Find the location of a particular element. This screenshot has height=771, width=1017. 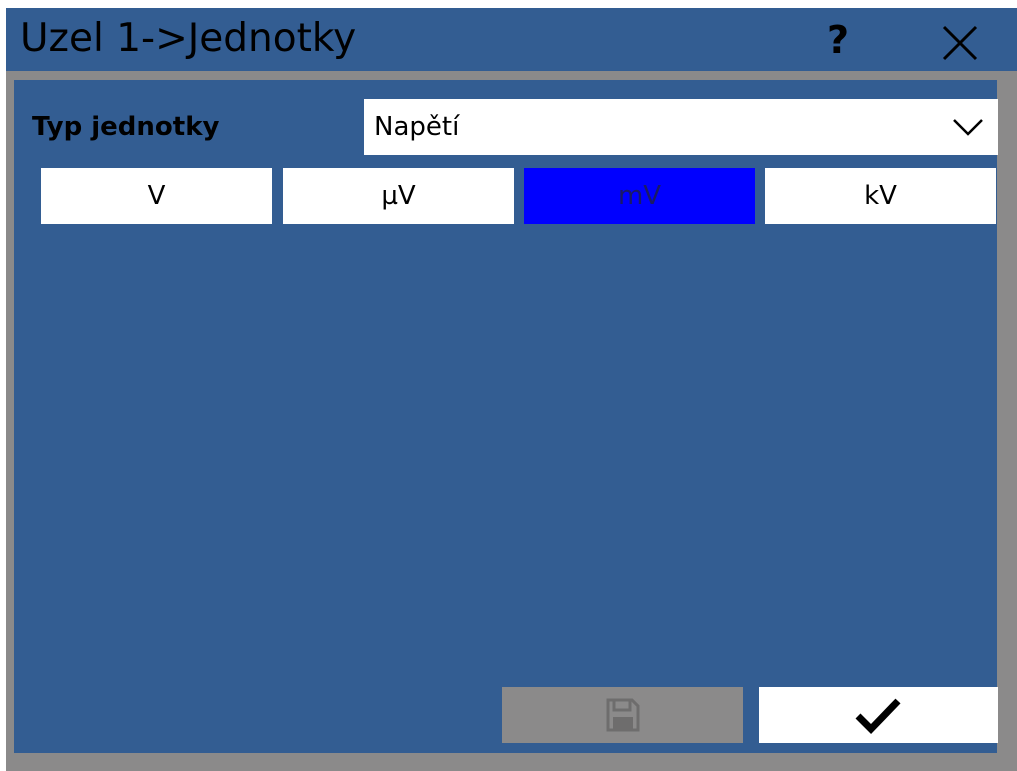

unit-button-kilovolt: kV is located at coordinates (880, 196).